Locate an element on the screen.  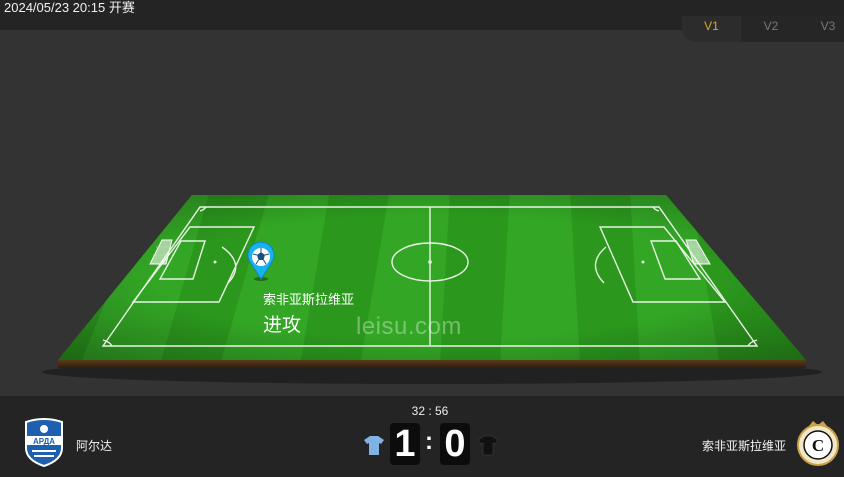
watermark: leisu.com is located at coordinates (409, 326).